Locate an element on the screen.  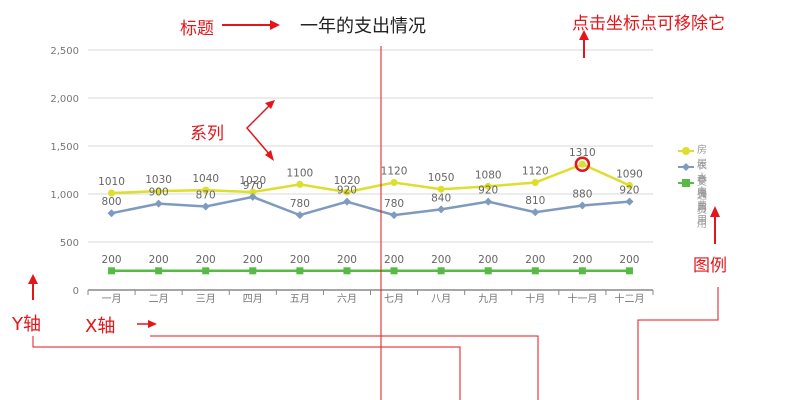
legend-marker-square-icon is located at coordinates (686, 183).